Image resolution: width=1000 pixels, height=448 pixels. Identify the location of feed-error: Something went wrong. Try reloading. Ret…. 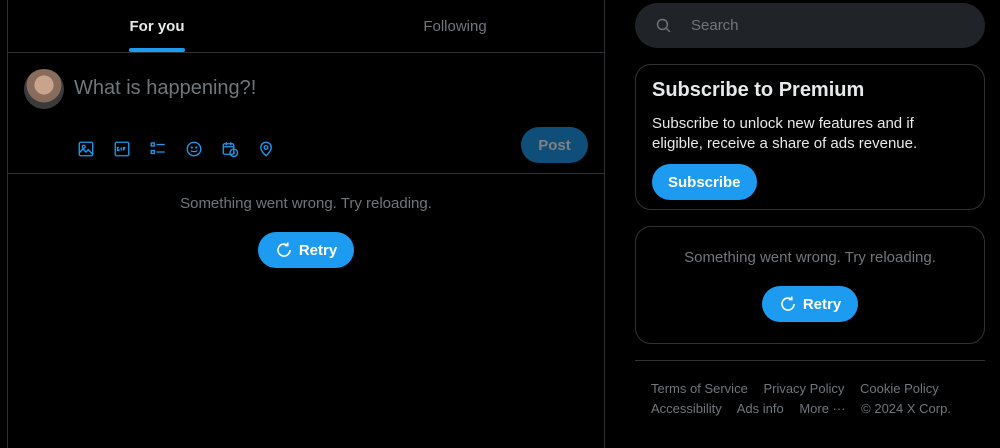
(306, 221).